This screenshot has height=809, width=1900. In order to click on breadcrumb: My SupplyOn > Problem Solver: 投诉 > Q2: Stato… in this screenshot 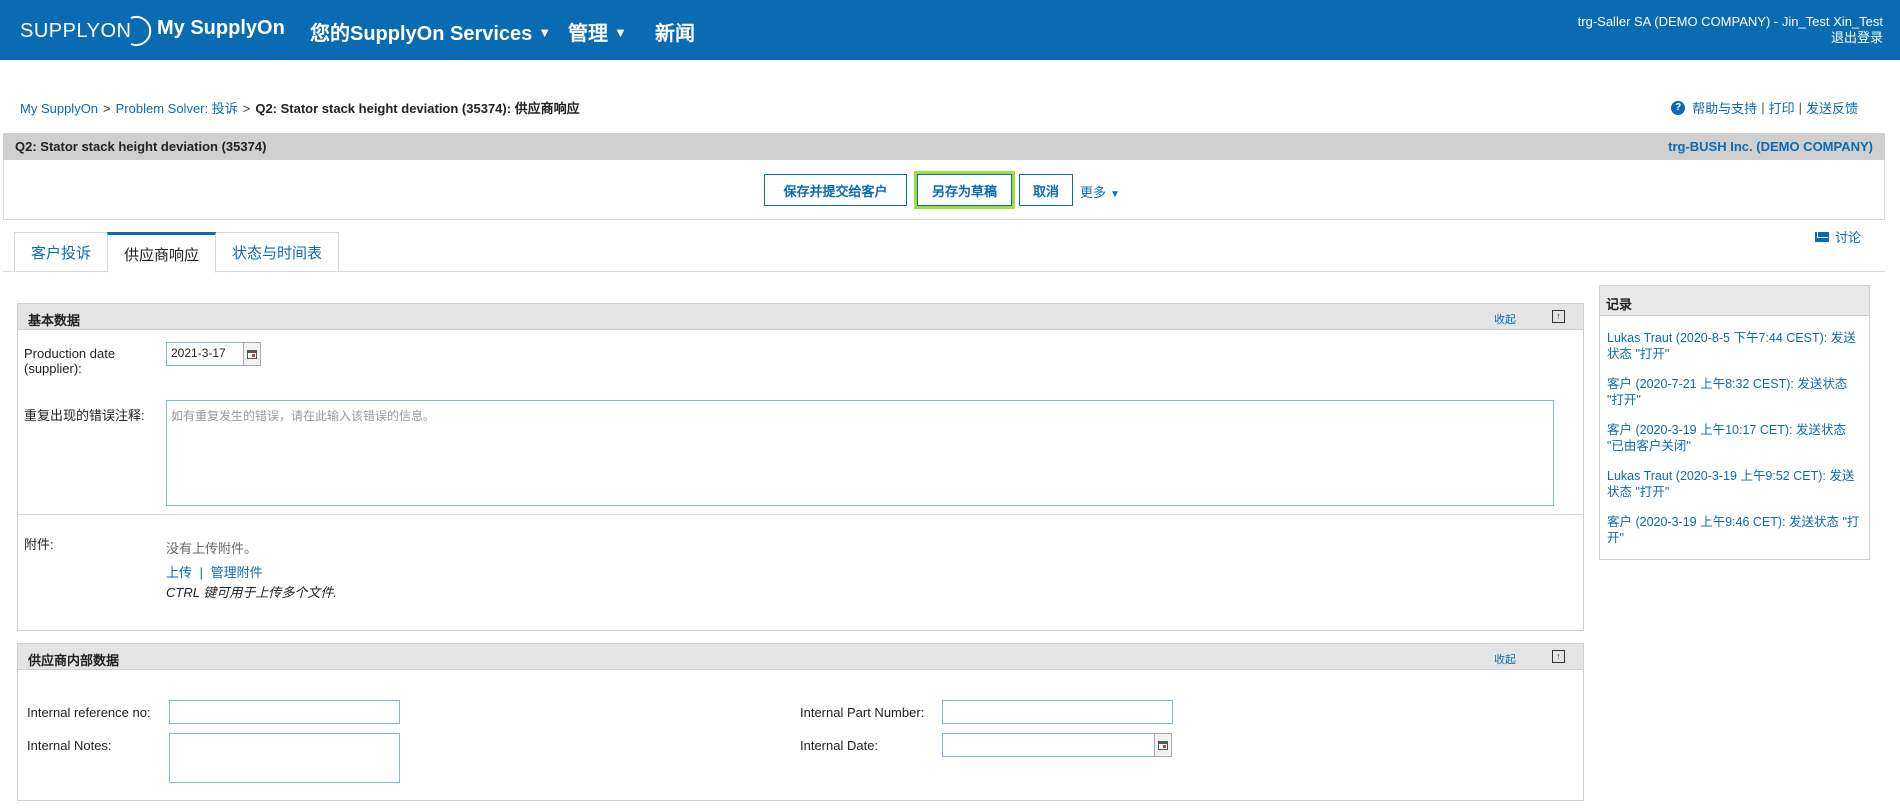, I will do `click(300, 107)`.